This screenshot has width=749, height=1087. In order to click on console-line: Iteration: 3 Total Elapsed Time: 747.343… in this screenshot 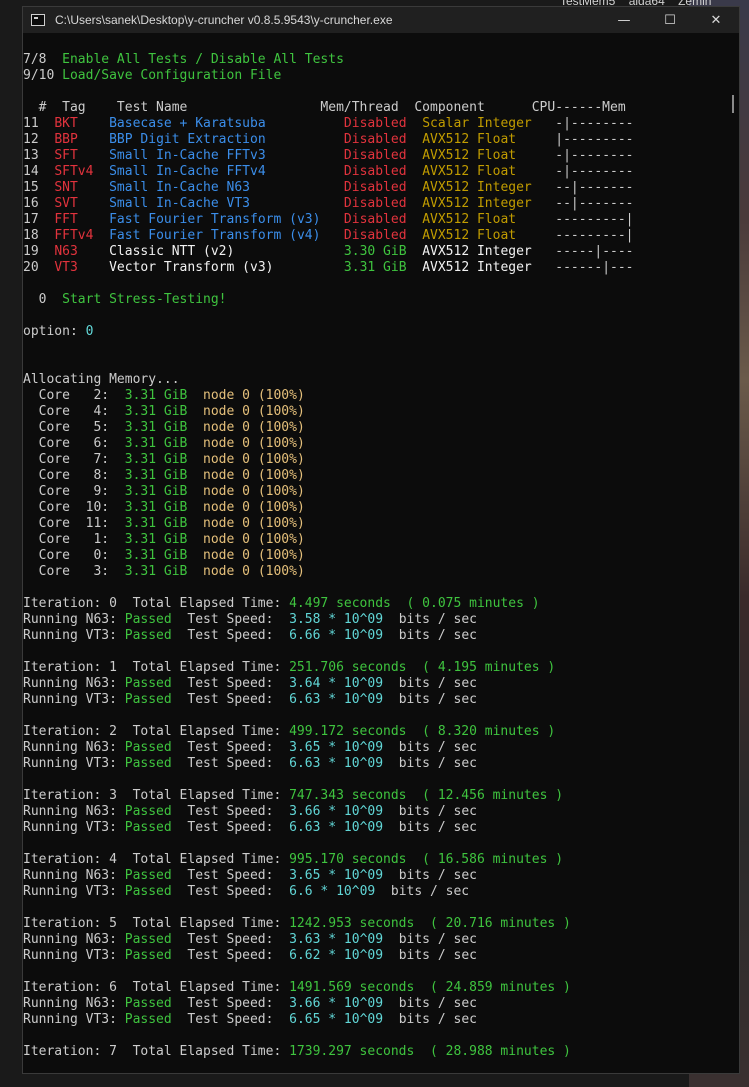, I will do `click(377, 796)`.